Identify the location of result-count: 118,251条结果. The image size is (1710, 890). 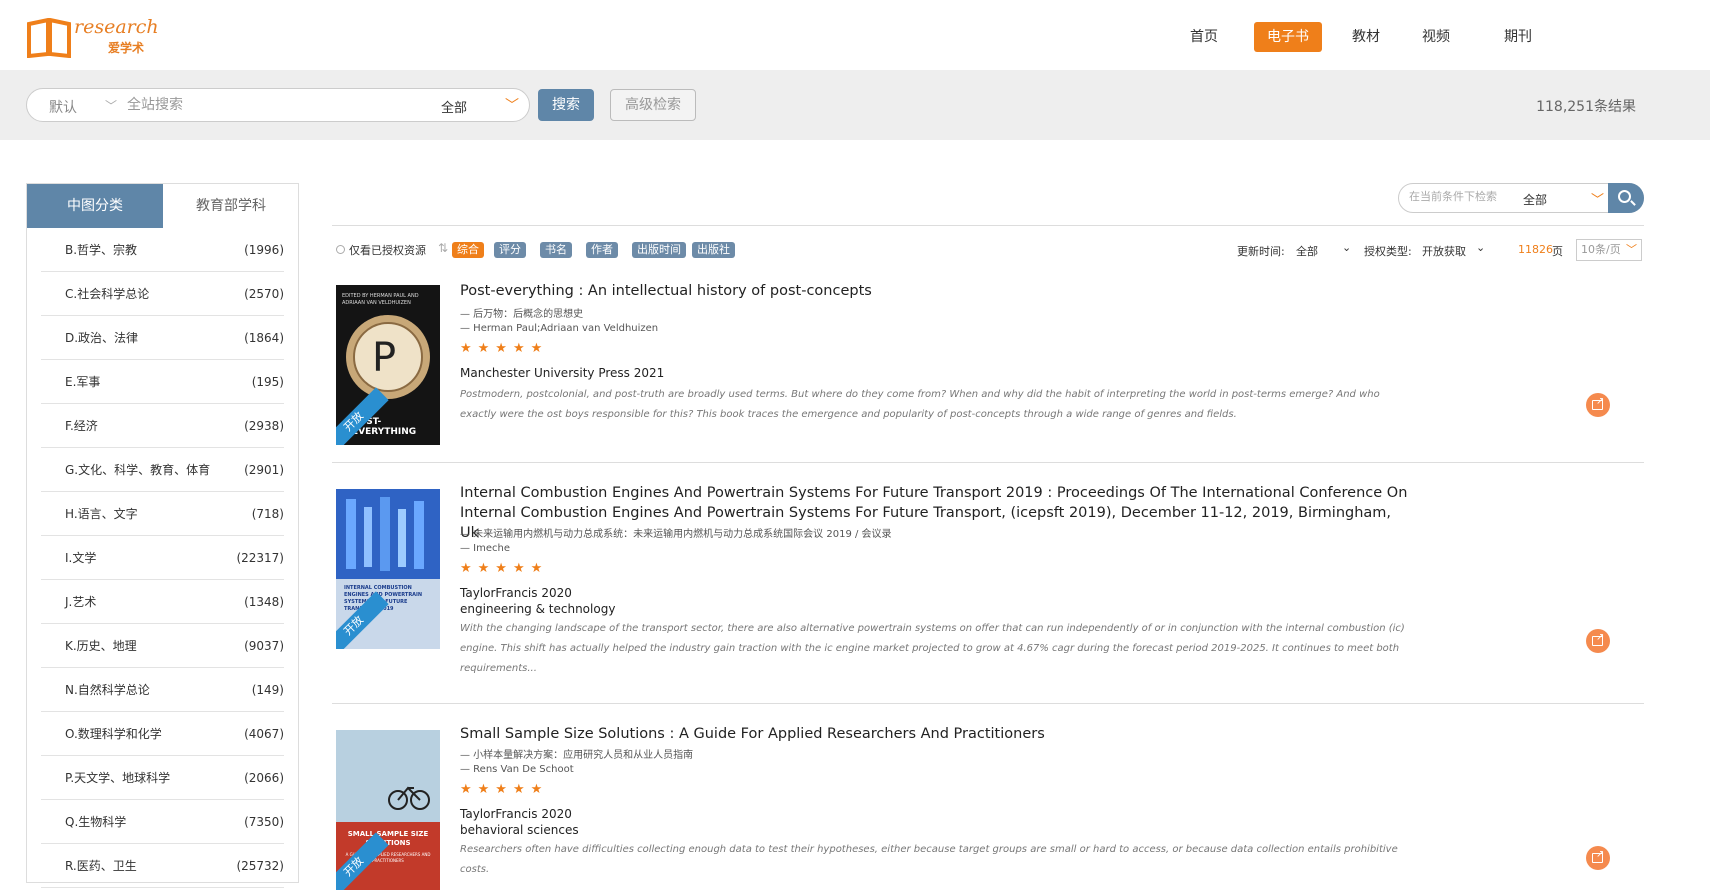
(1586, 107).